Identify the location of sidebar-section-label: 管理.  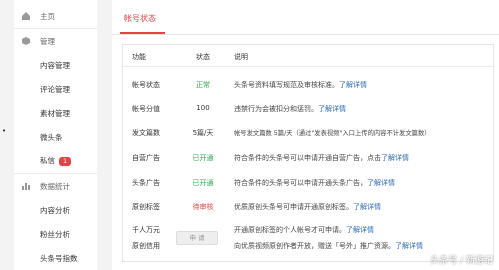
(47, 41).